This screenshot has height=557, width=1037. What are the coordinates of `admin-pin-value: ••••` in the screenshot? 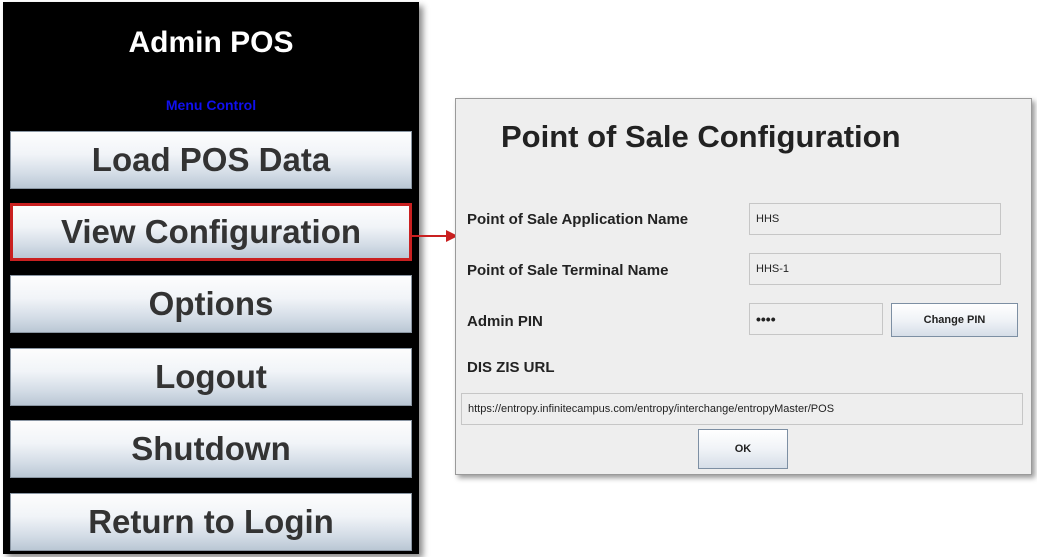 It's located at (766, 319).